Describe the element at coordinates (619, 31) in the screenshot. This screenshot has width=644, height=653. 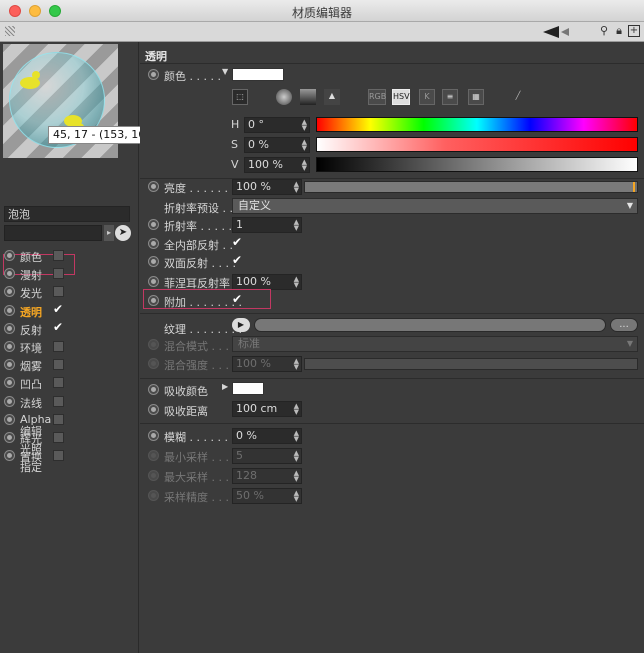
I see `lock-icon: 🔒︎` at that location.